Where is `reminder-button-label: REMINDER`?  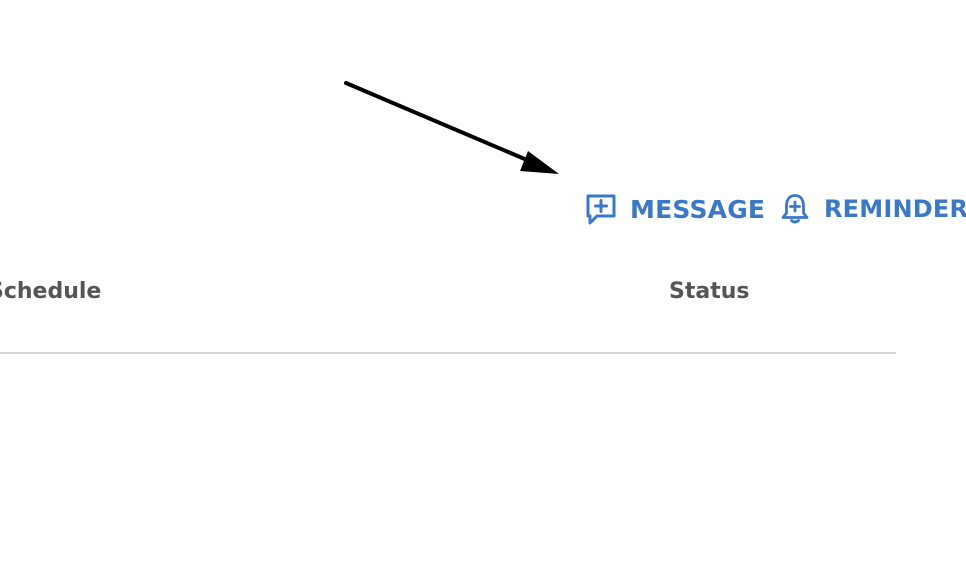
reminder-button-label: REMINDER is located at coordinates (895, 209).